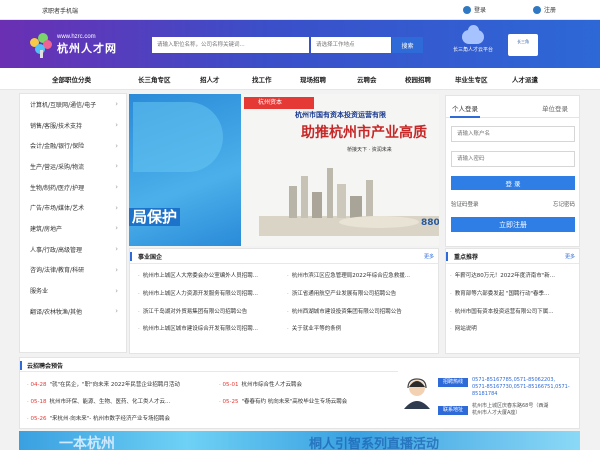 The width and height of the screenshot is (600, 450). What do you see at coordinates (351, 45) in the screenshot?
I see `location-select-input` at bounding box center [351, 45].